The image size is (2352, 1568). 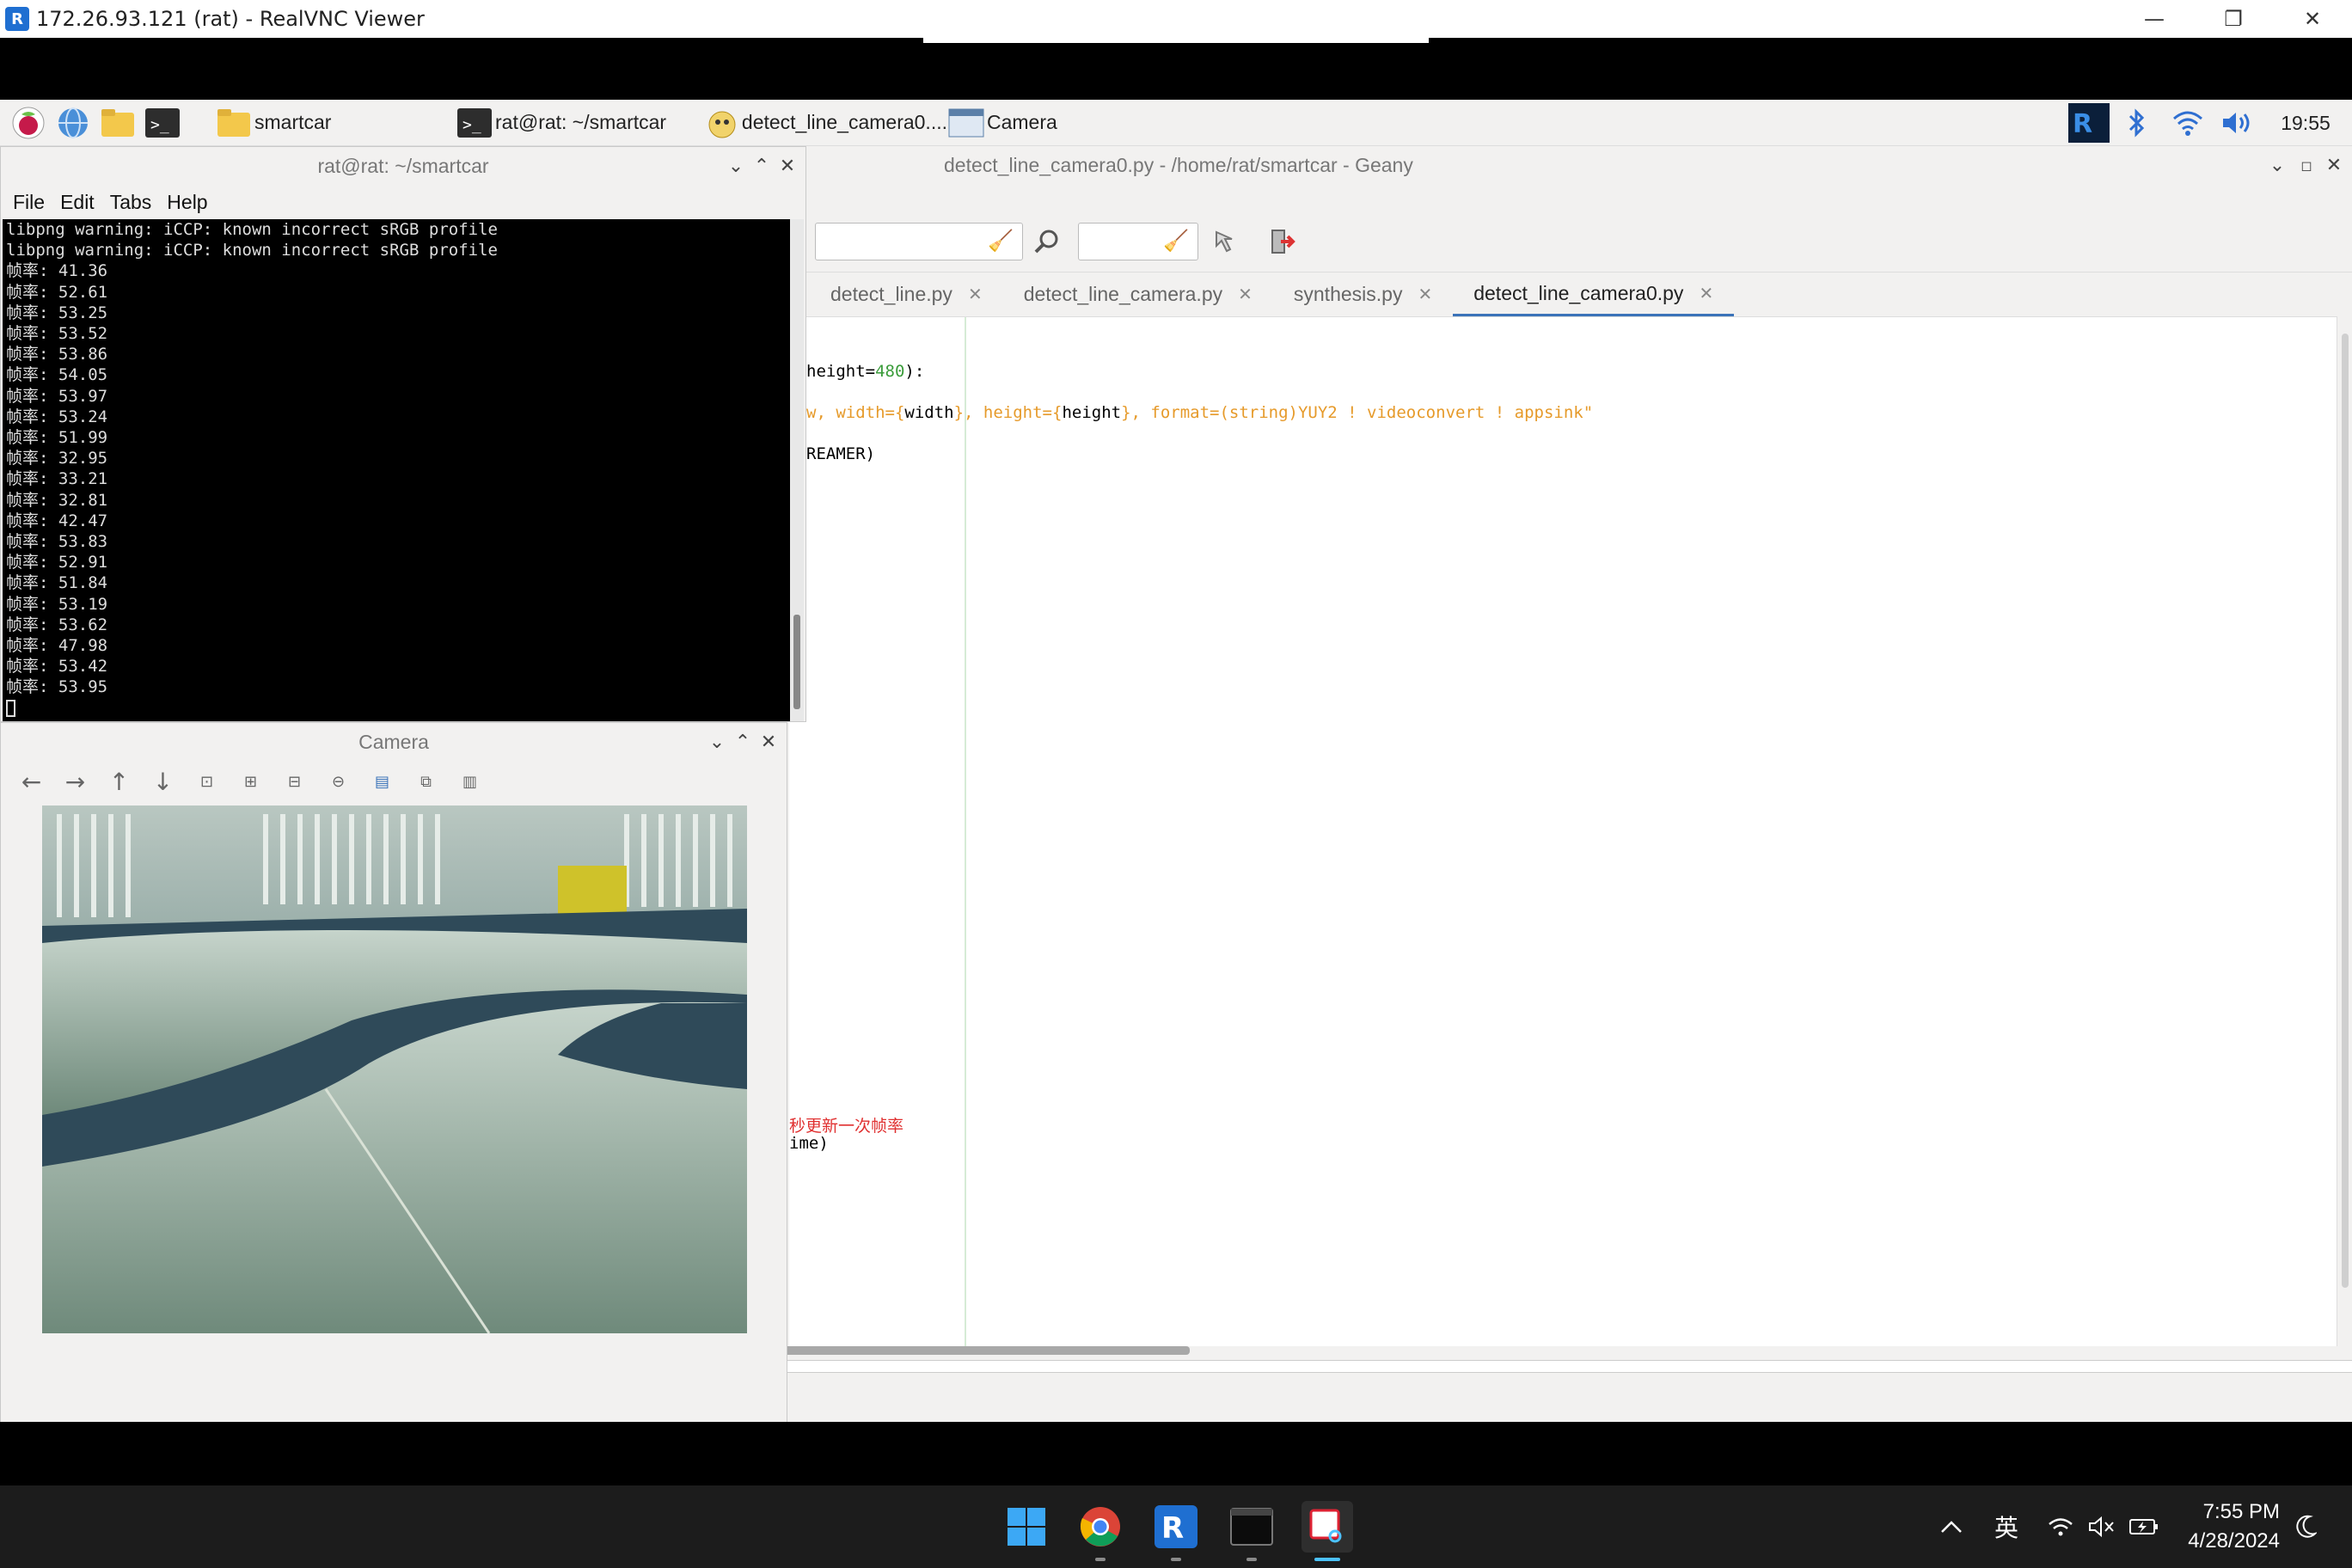 What do you see at coordinates (841, 371) in the screenshot?
I see `code-token: height=` at bounding box center [841, 371].